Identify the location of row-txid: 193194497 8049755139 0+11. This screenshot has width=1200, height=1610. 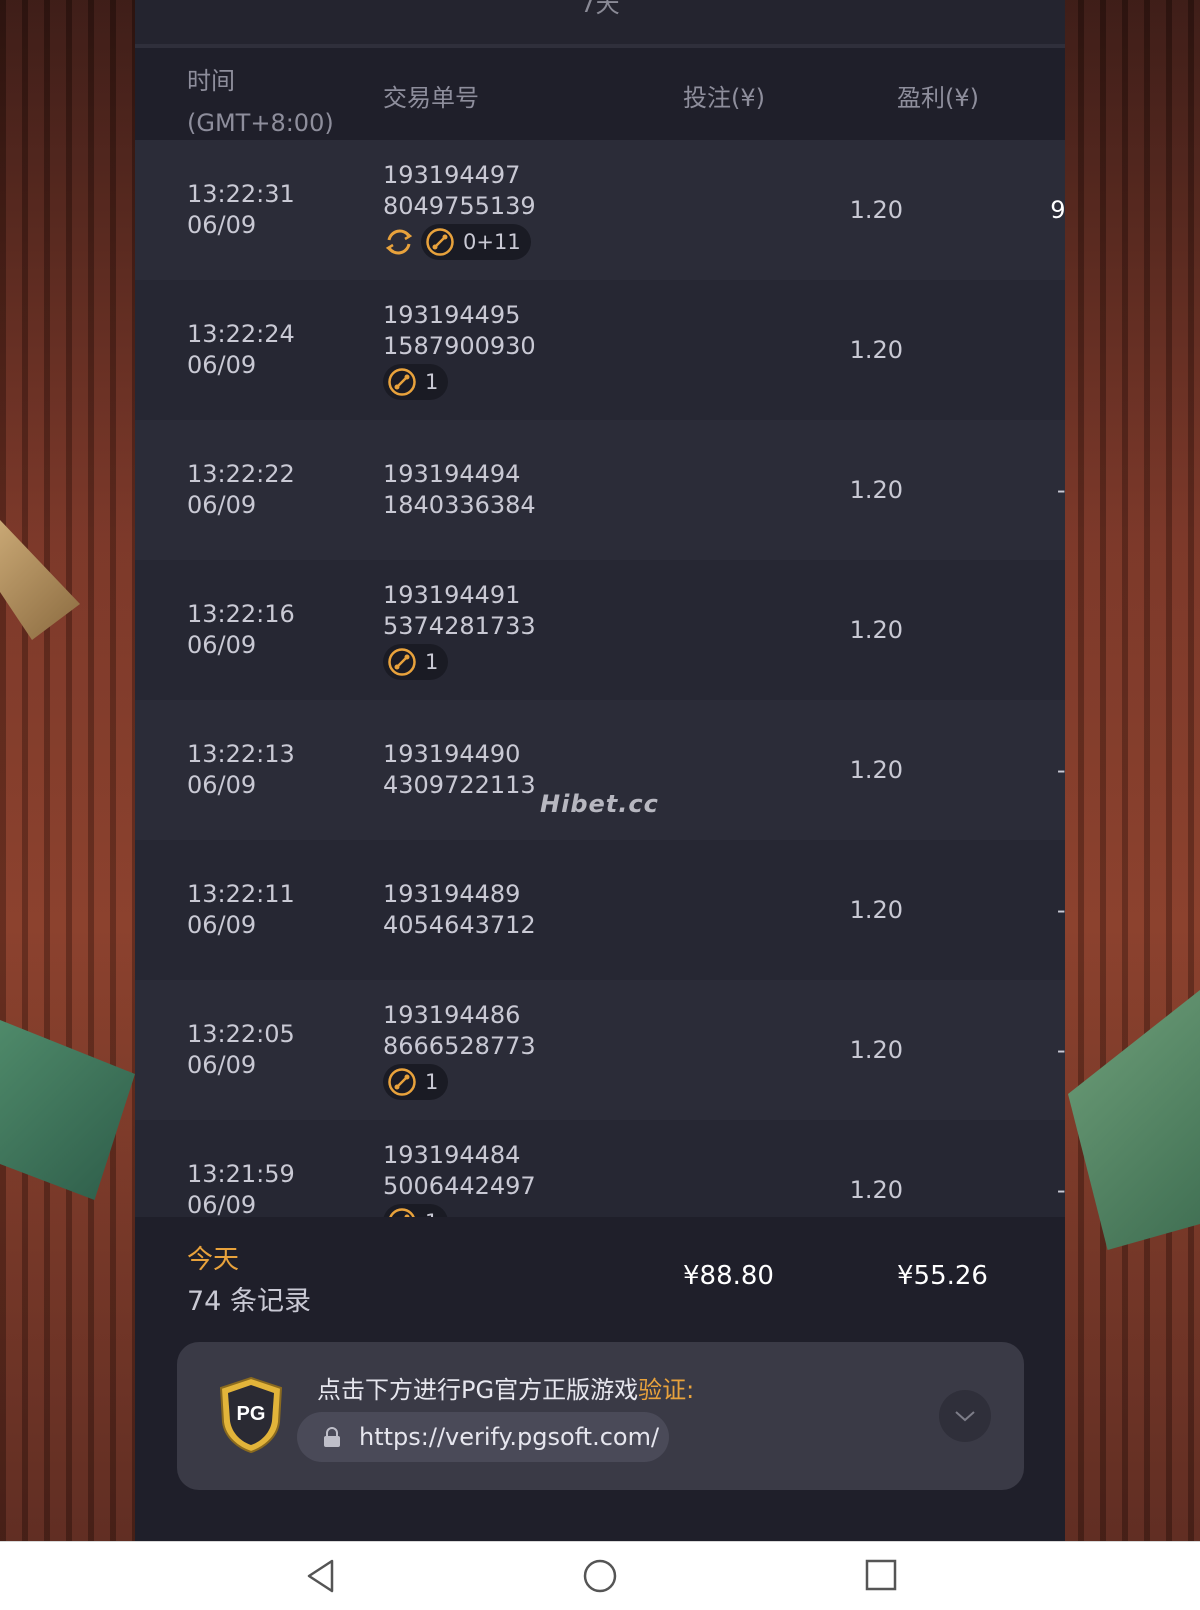
(459, 210).